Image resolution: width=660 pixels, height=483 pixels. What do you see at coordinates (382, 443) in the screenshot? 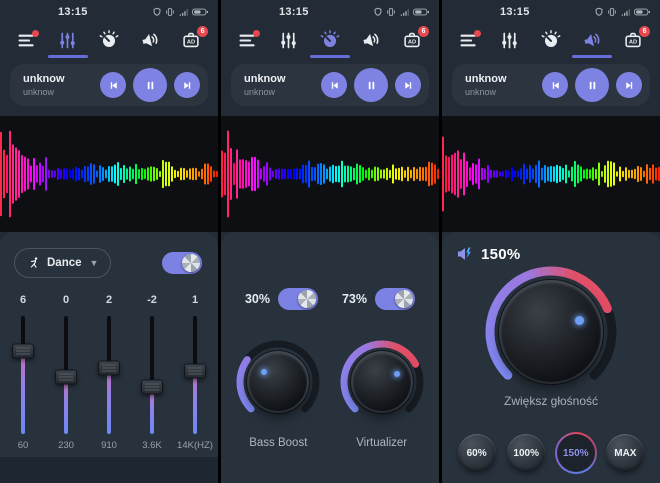
I see `virtualizer-label: Virtualizer` at bounding box center [382, 443].